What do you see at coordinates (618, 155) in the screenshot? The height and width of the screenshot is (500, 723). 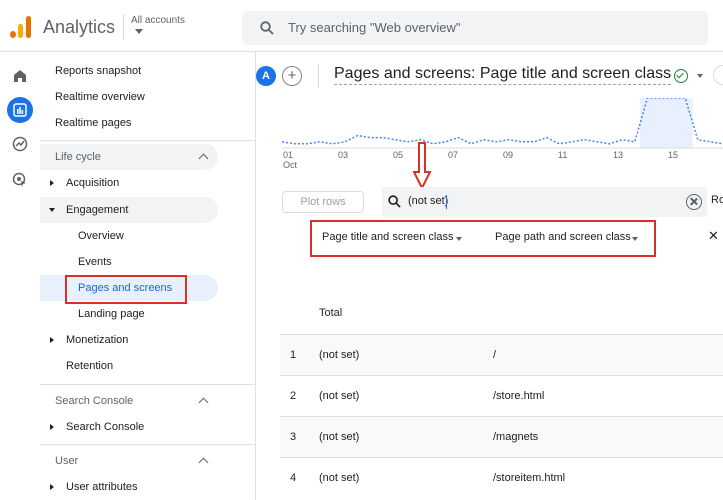 I see `chart-tick-label: 13` at bounding box center [618, 155].